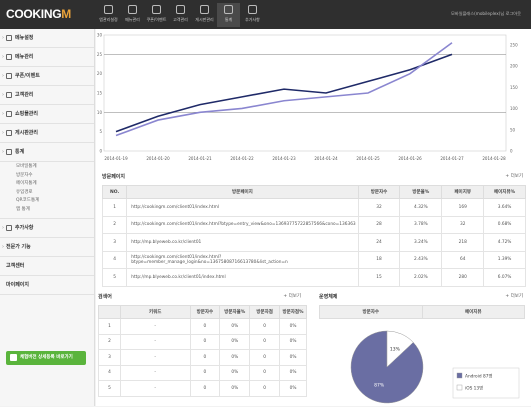 This screenshot has width=531, height=407. Describe the element at coordinates (47, 228) in the screenshot. I see `sidebar-lower-item-0: › 추가사항` at that location.